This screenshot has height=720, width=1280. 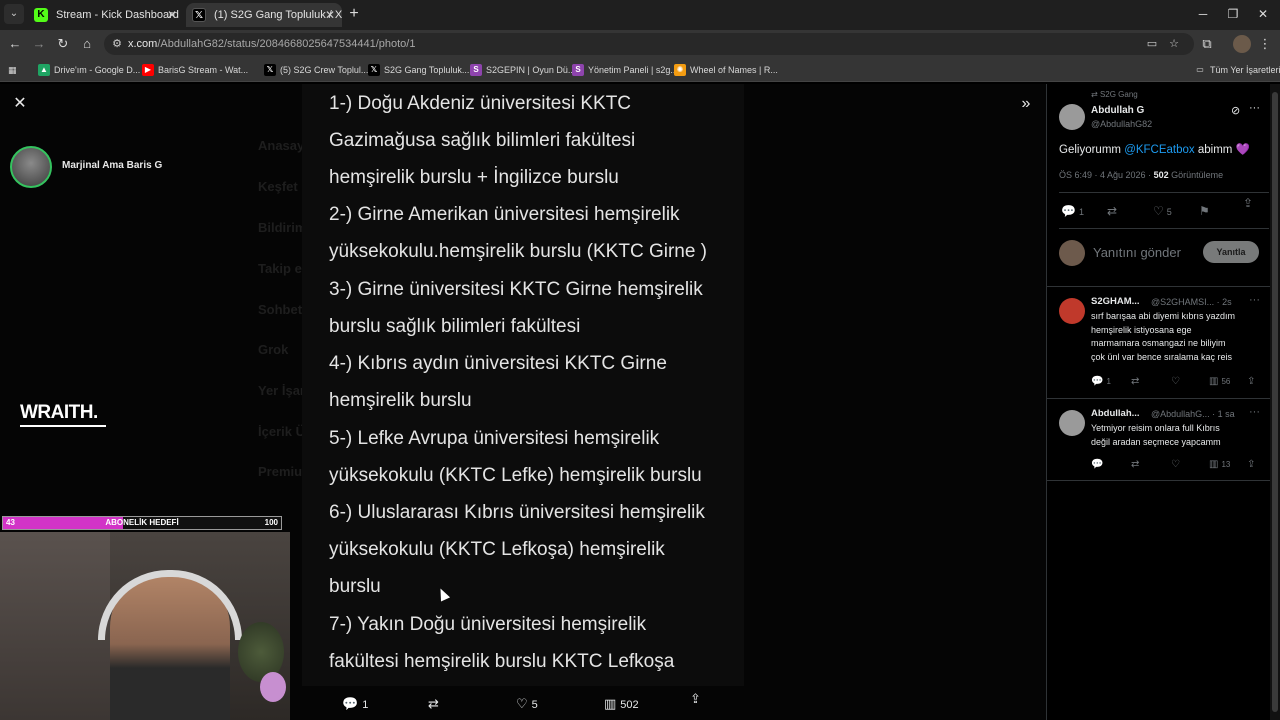 I want to click on reply-submit-button: Yanıtla, so click(x=1231, y=252).